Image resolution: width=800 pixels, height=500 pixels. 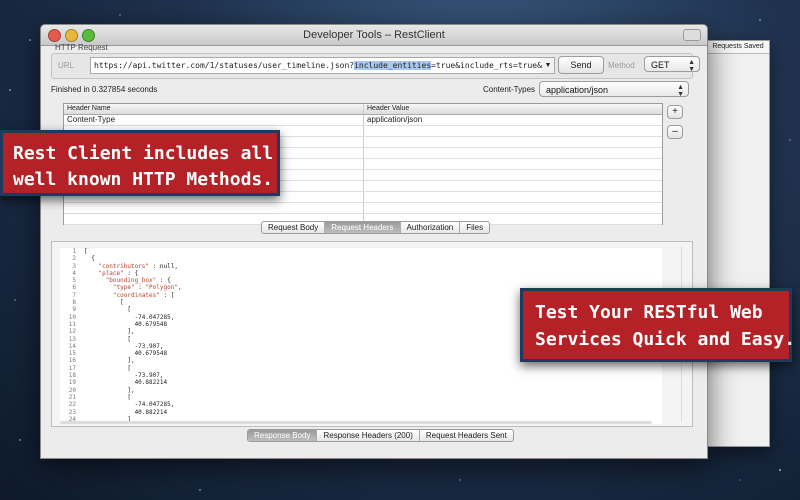 What do you see at coordinates (74, 295) in the screenshot?
I see `line-number: 7` at bounding box center [74, 295].